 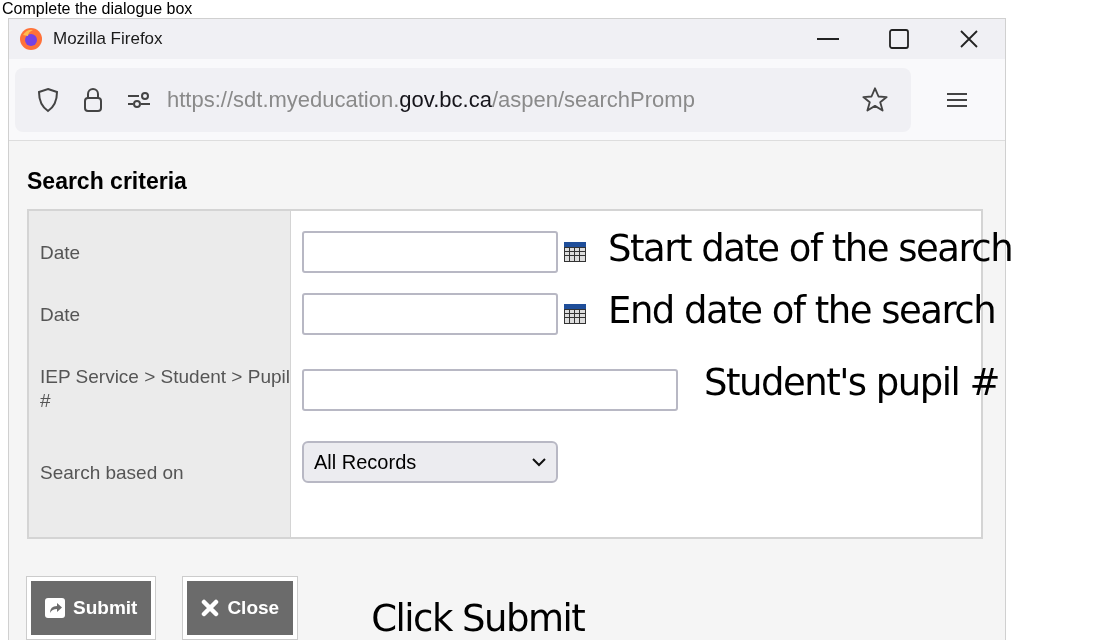 What do you see at coordinates (139, 99) in the screenshot?
I see `sliders-icon` at bounding box center [139, 99].